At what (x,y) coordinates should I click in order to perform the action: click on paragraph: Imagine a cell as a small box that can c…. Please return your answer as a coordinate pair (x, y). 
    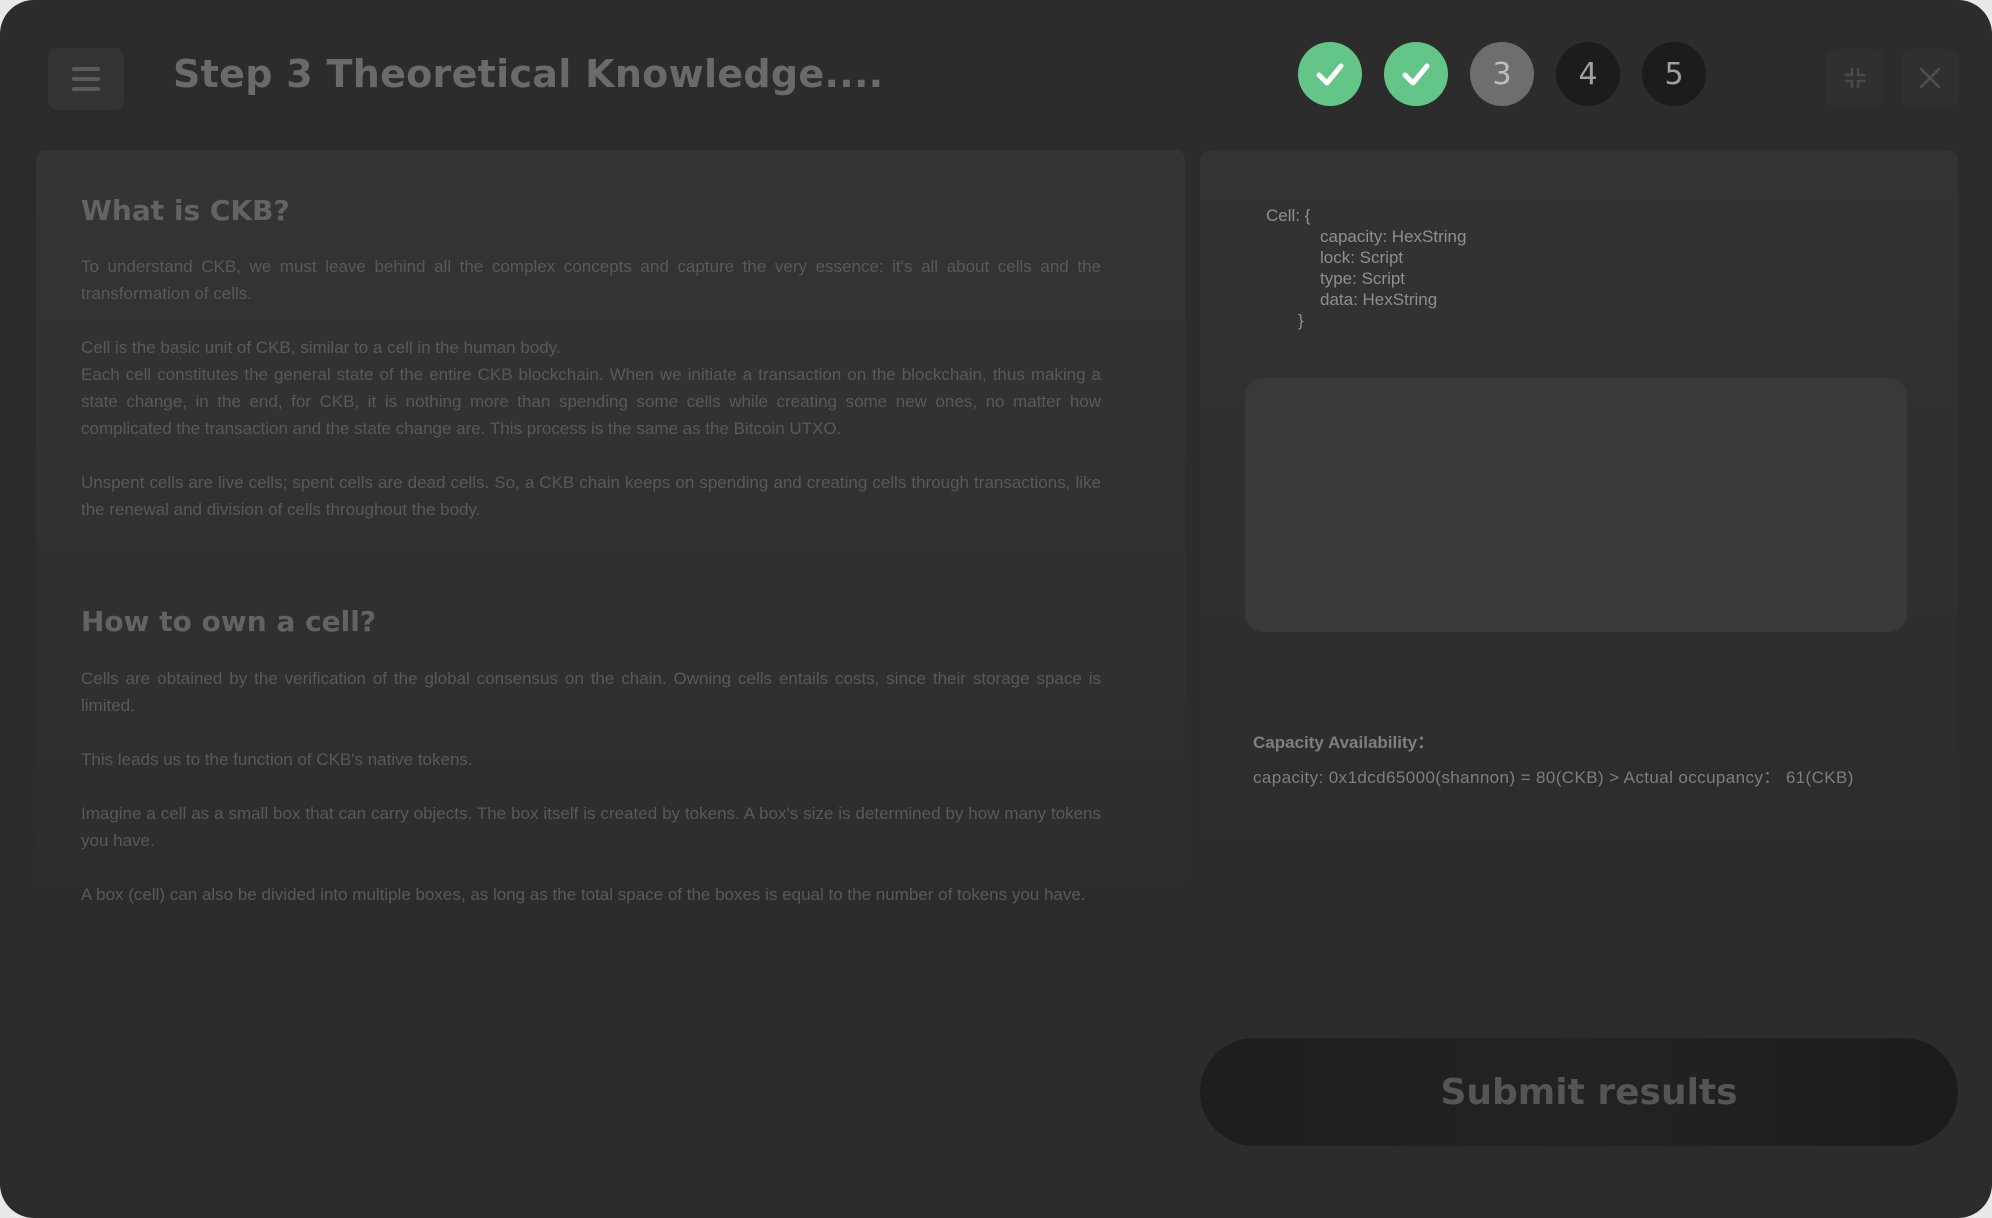
    Looking at the image, I should click on (591, 827).